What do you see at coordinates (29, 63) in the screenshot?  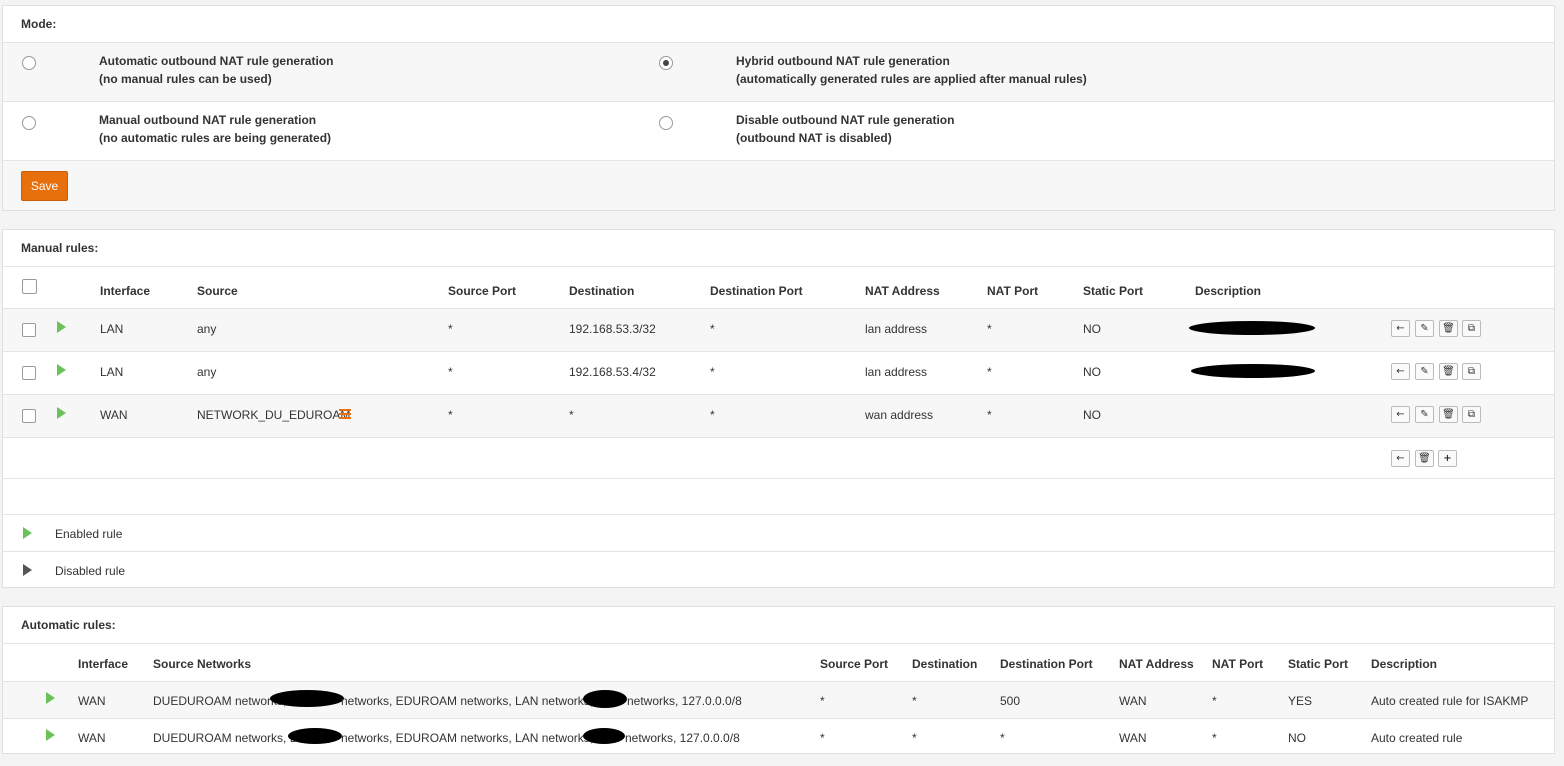 I see `radio-automatic` at bounding box center [29, 63].